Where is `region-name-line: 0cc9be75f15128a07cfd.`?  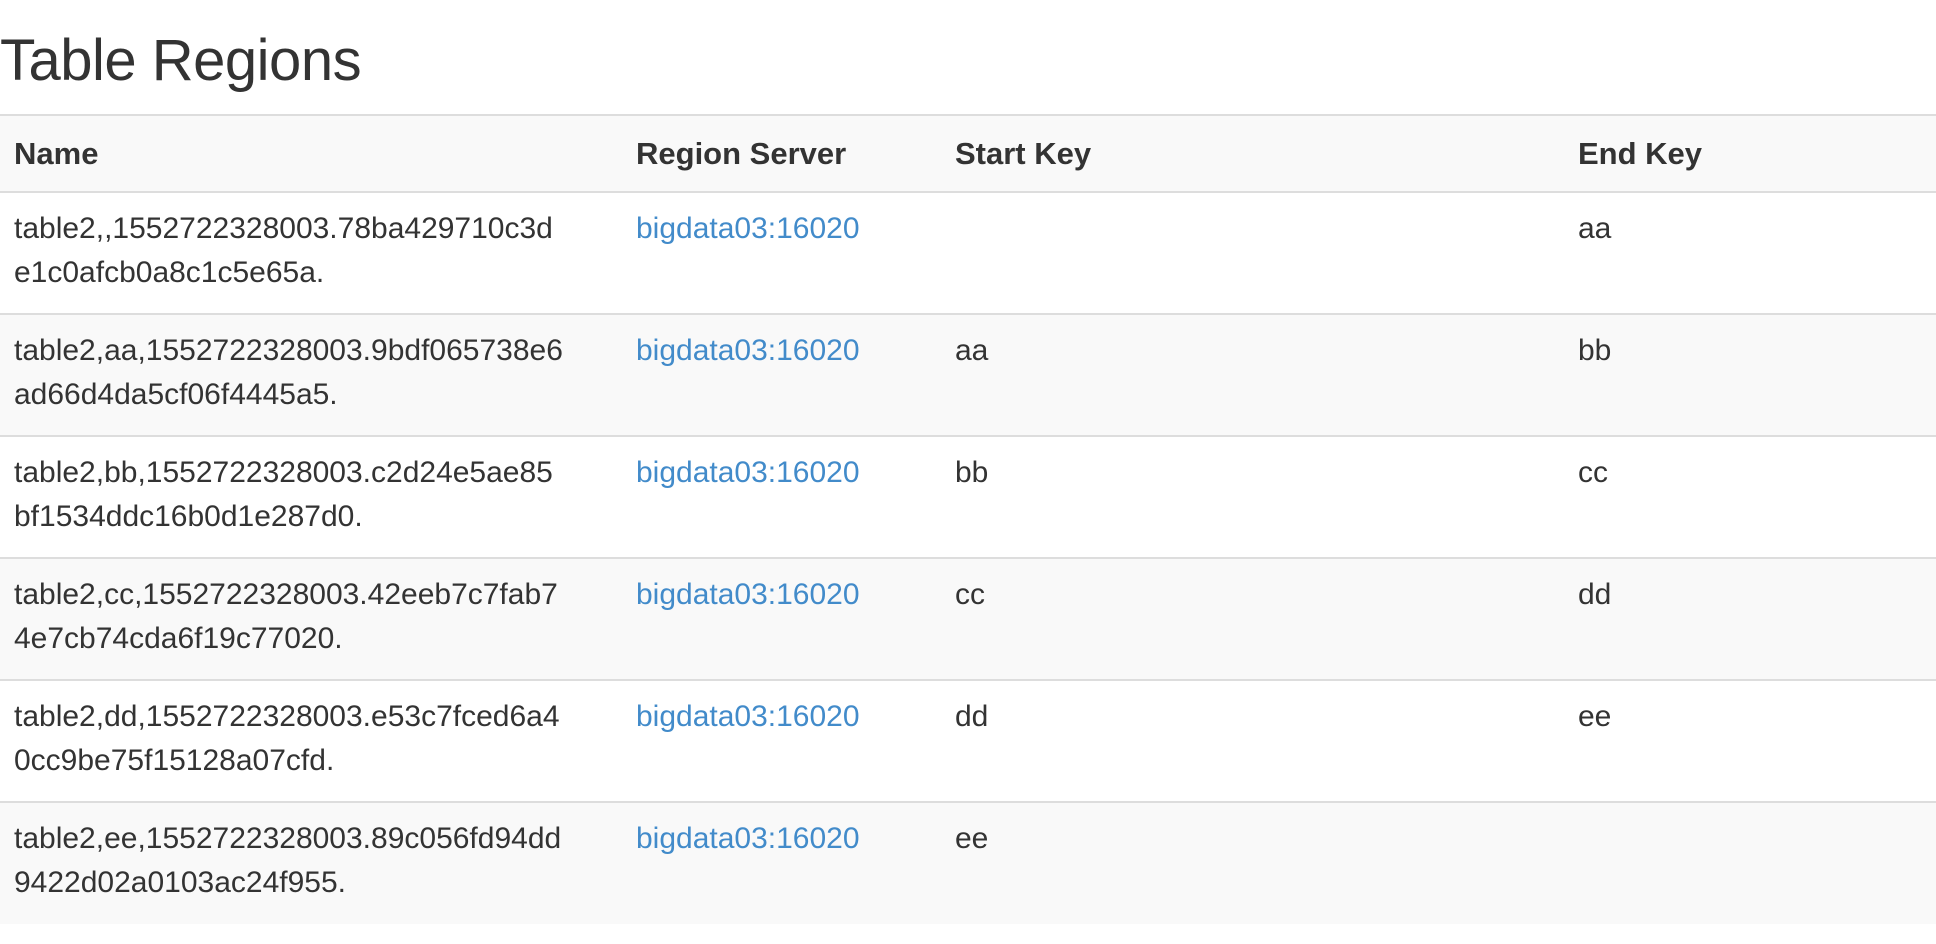 region-name-line: 0cc9be75f15128a07cfd. is located at coordinates (174, 760).